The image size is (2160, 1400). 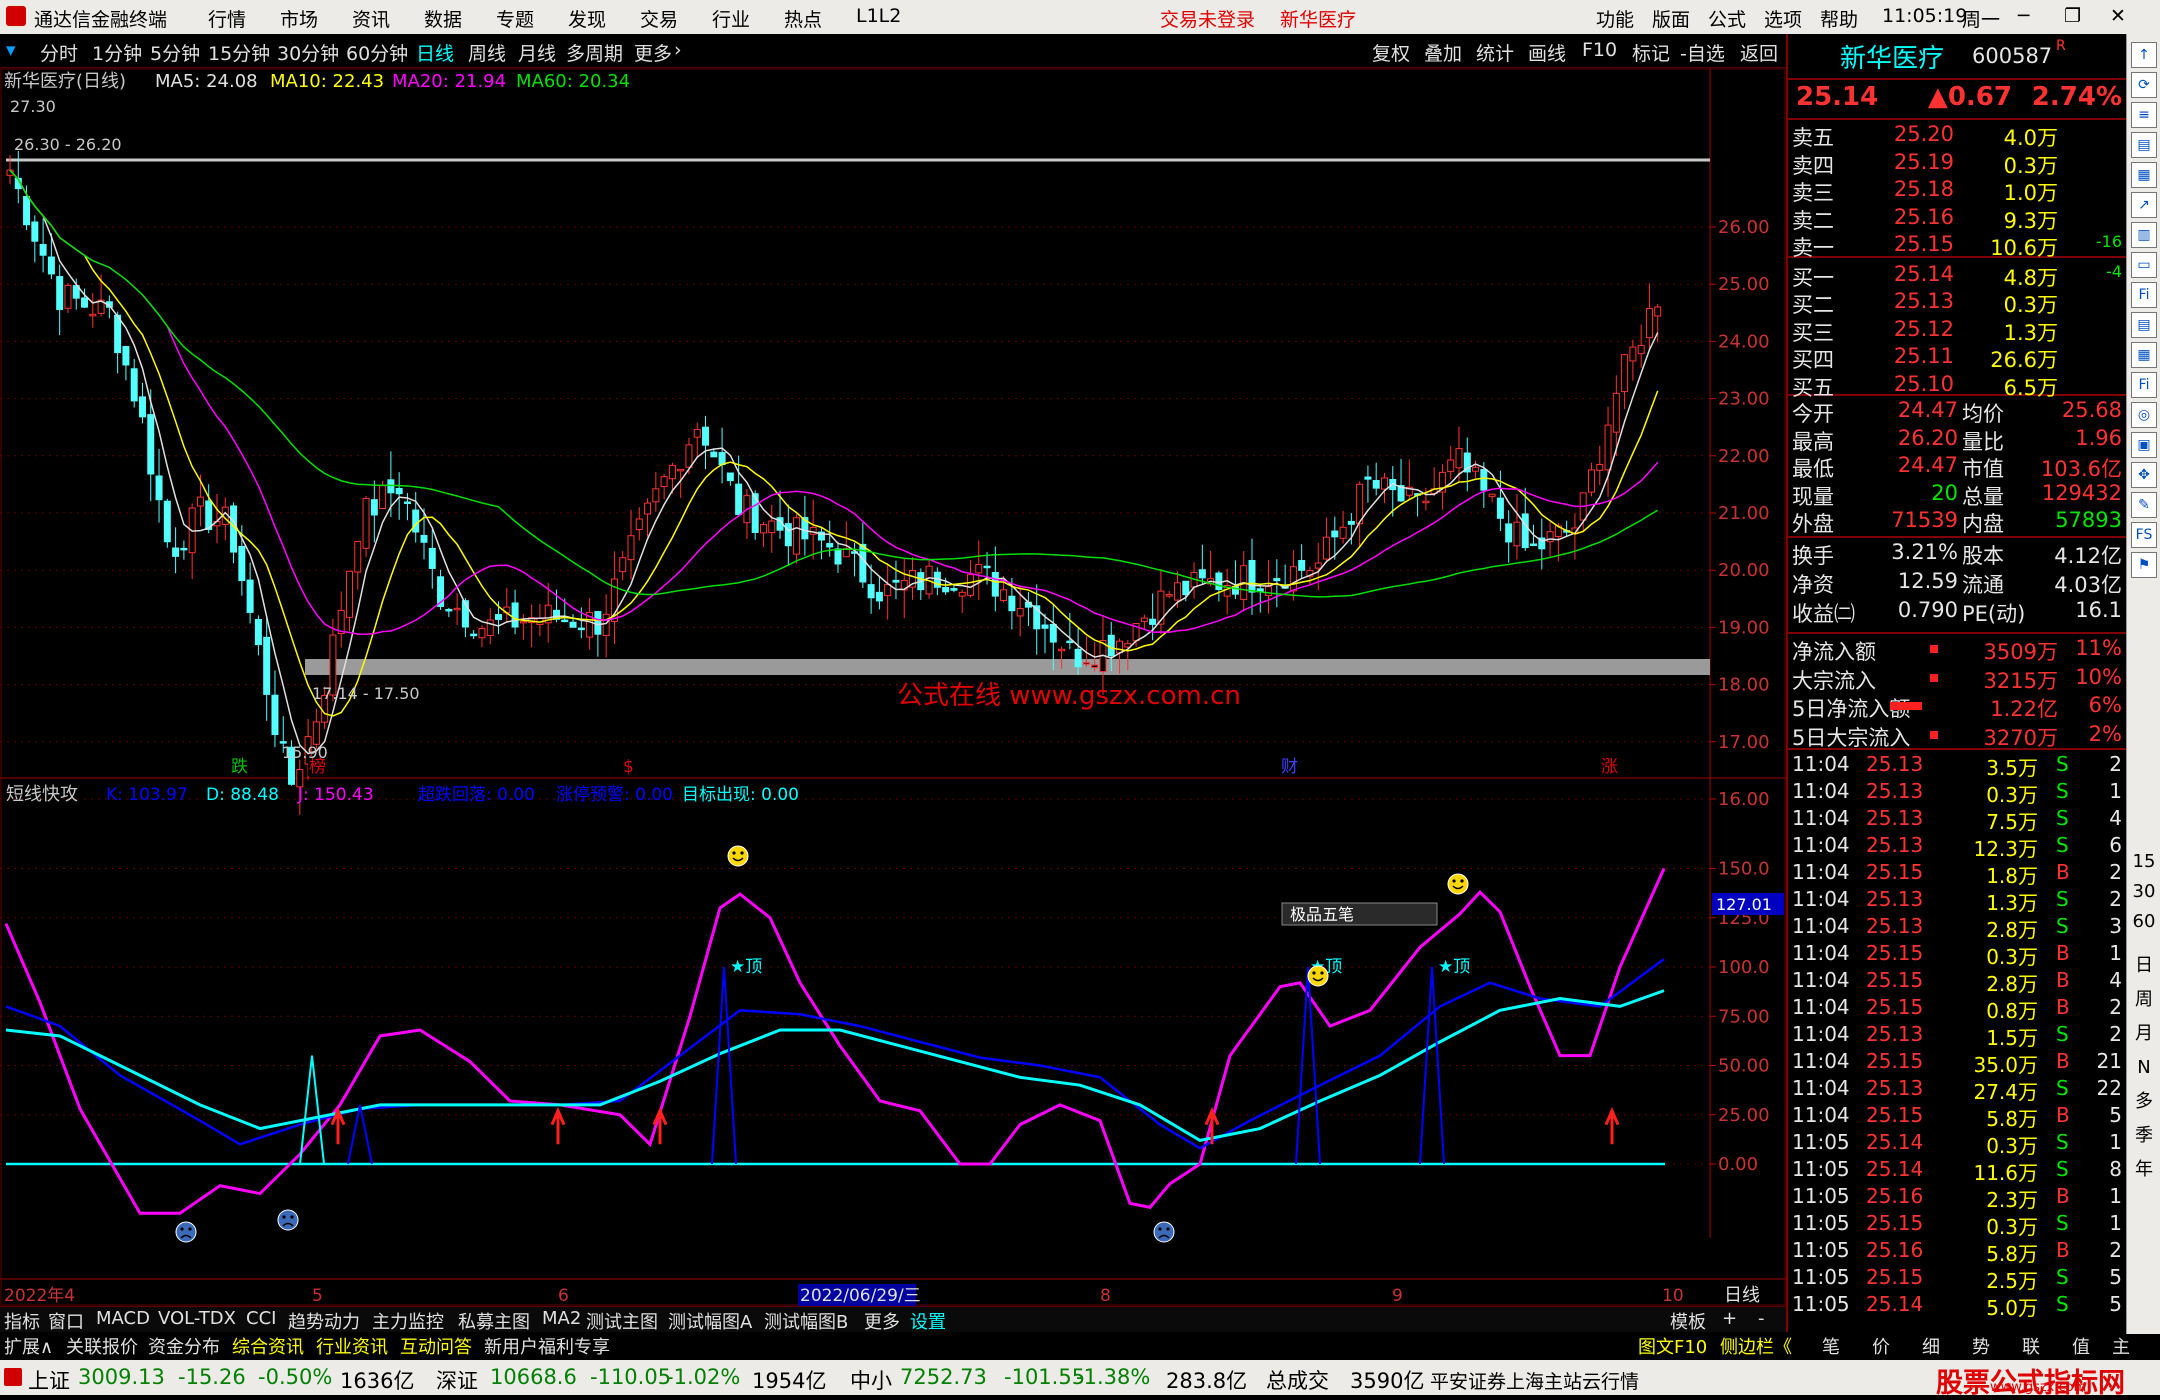 I want to click on sidebar-period-btn: 多, so click(x=2144, y=1103).